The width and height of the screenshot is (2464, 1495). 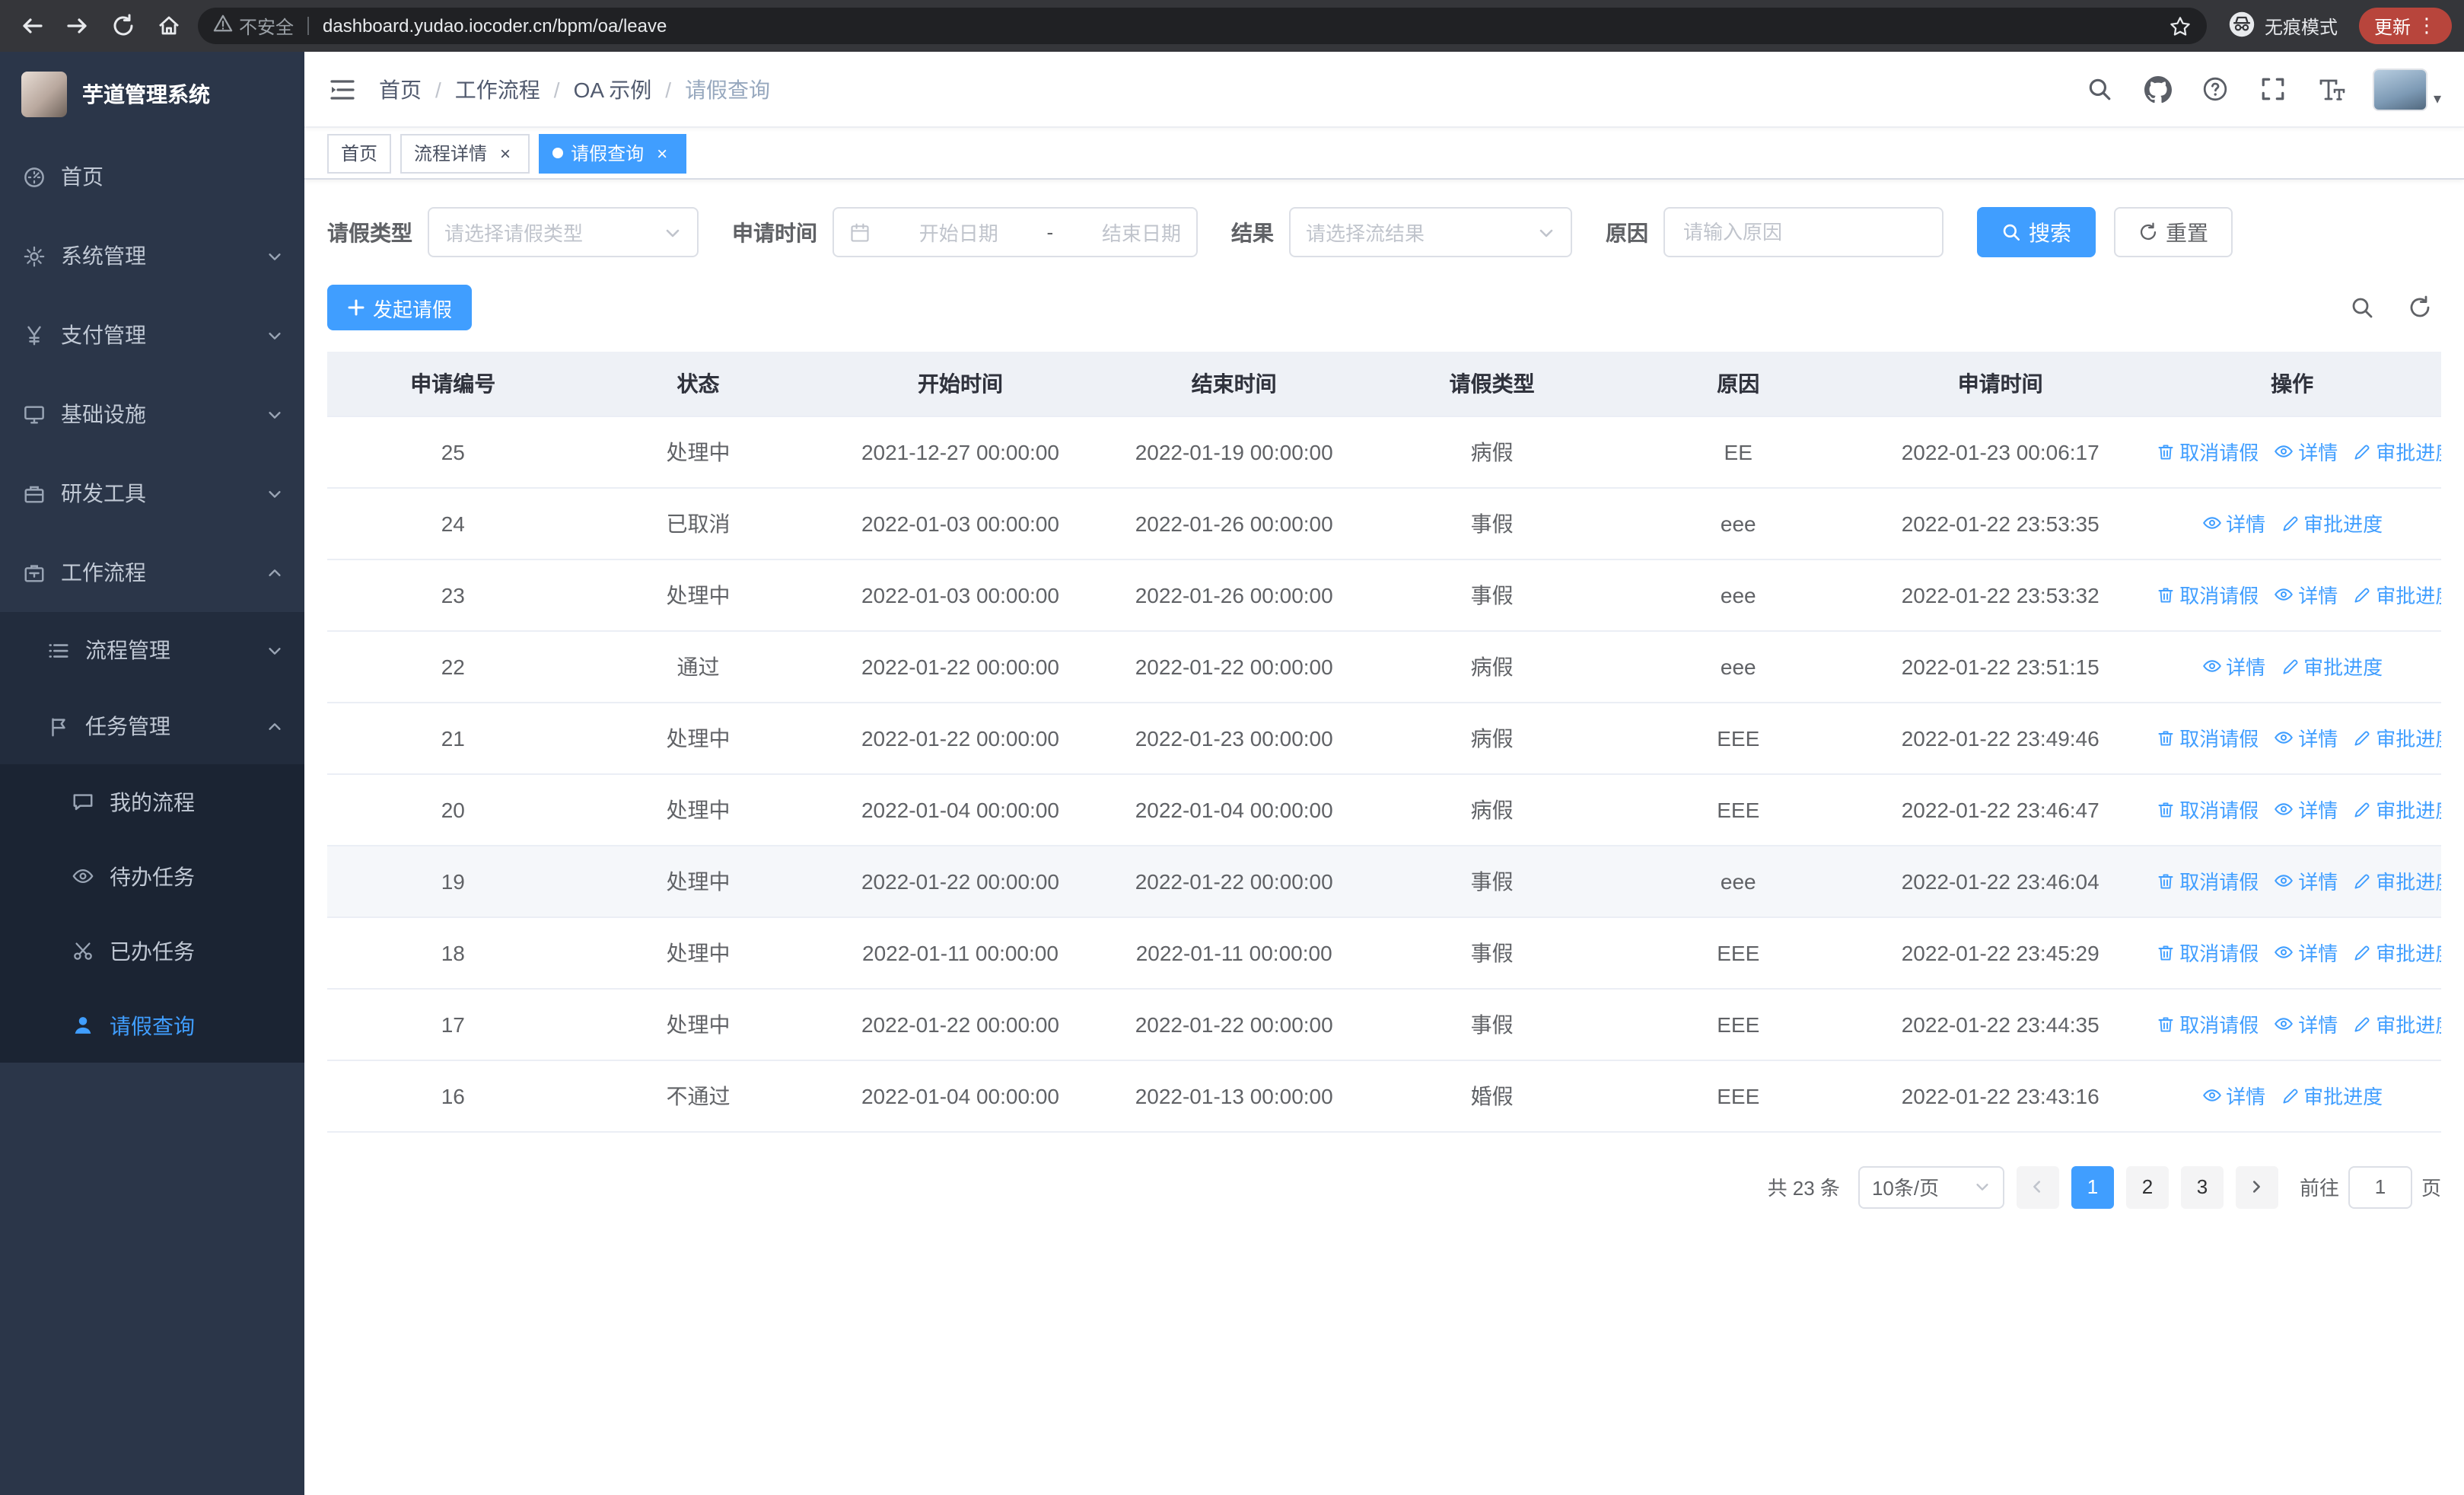 I want to click on not-secure-warning: 不安全, so click(x=253, y=26).